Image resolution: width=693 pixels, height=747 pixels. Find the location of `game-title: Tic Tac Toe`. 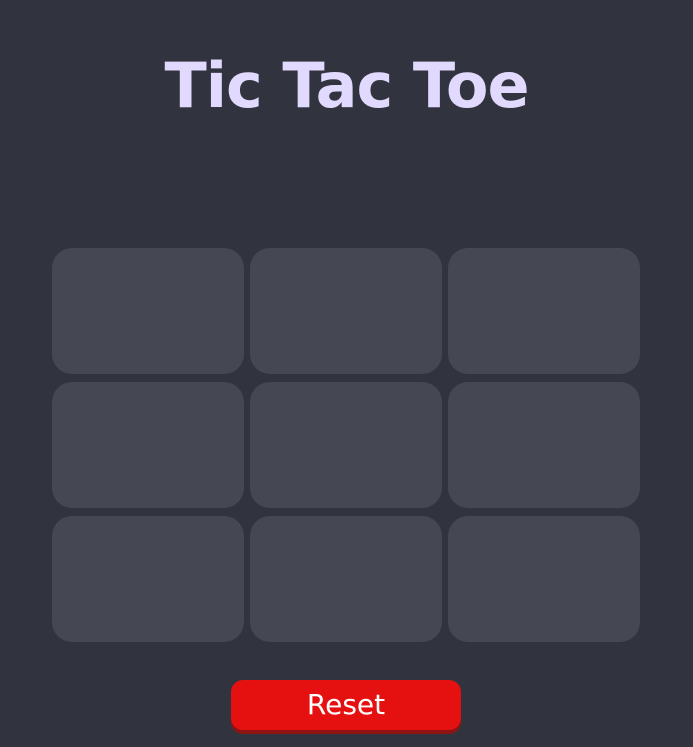

game-title: Tic Tac Toe is located at coordinates (346, 85).